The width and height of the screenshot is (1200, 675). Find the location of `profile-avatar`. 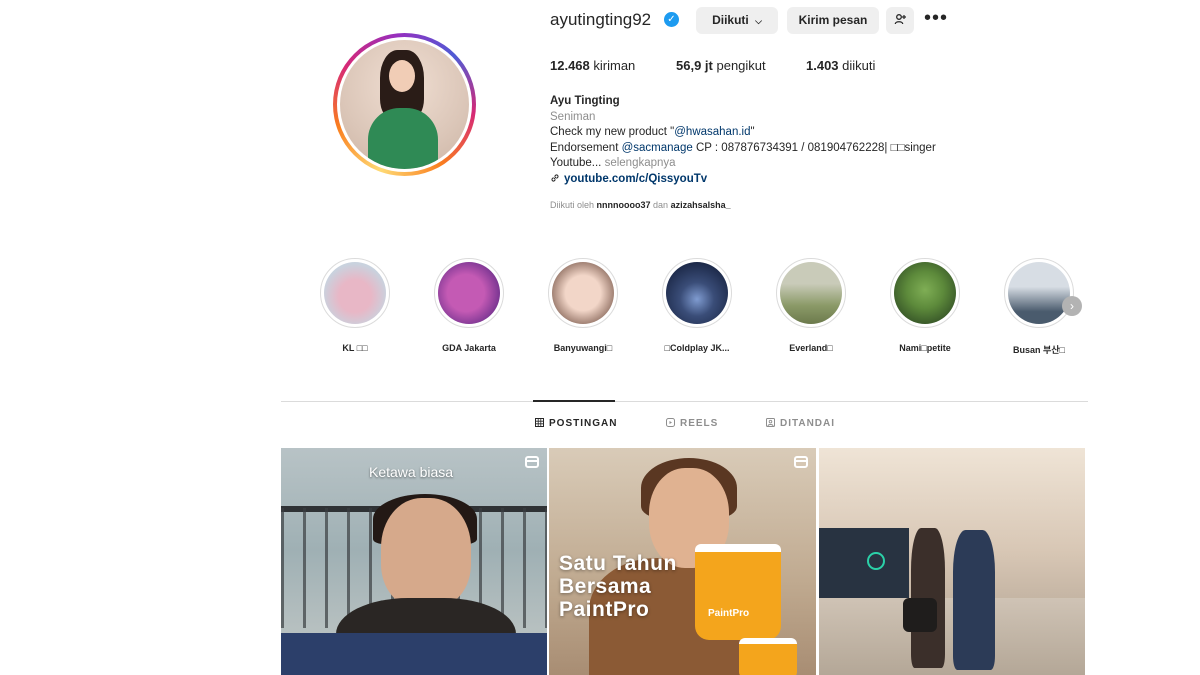

profile-avatar is located at coordinates (404, 104).